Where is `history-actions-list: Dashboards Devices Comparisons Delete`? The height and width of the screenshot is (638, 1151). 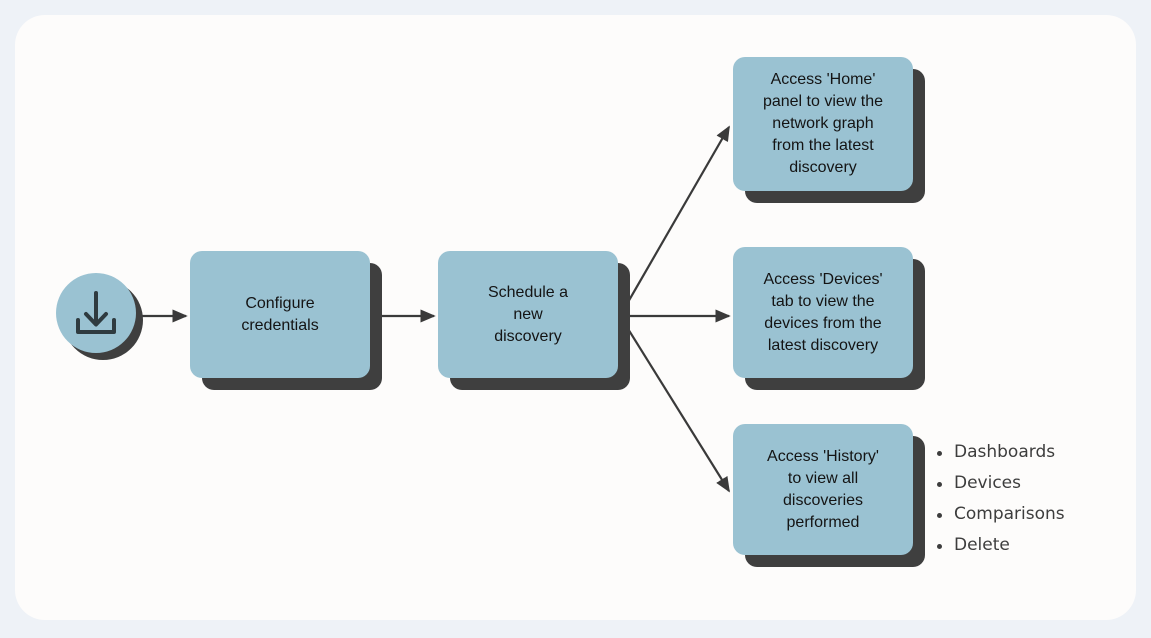 history-actions-list: Dashboards Devices Comparisons Delete is located at coordinates (997, 499).